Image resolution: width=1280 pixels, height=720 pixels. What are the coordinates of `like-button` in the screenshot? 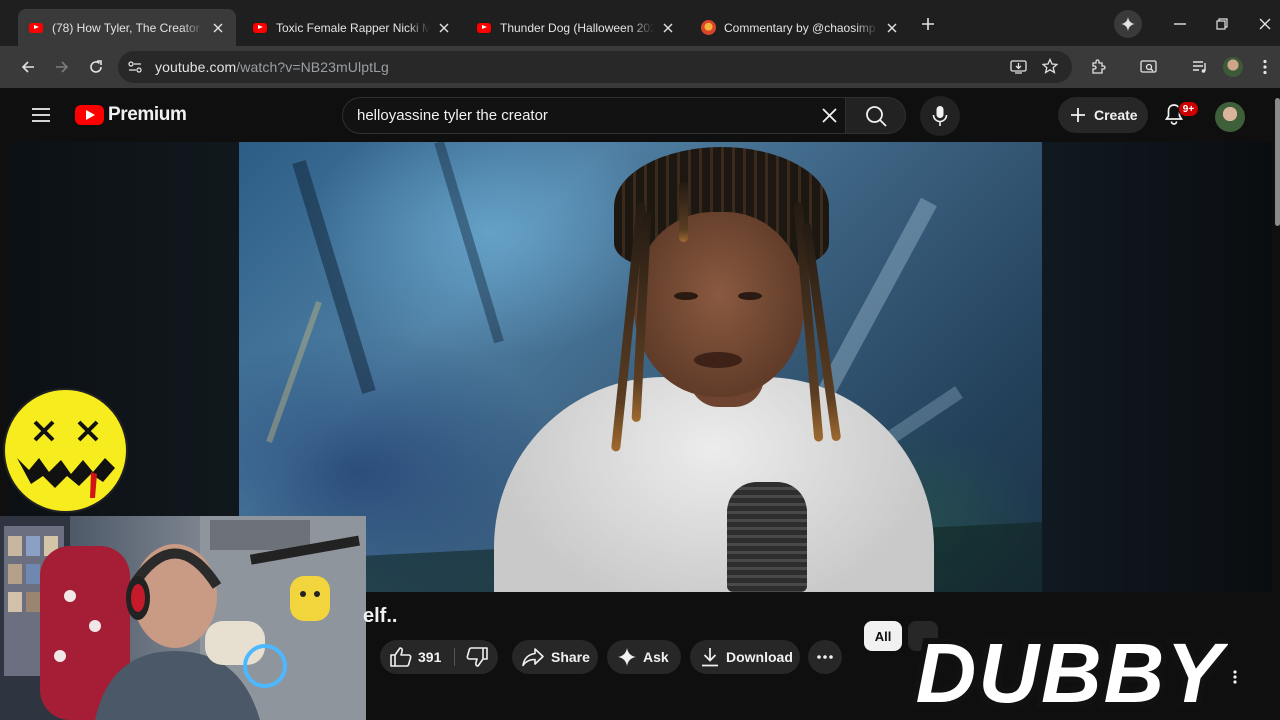 It's located at (401, 658).